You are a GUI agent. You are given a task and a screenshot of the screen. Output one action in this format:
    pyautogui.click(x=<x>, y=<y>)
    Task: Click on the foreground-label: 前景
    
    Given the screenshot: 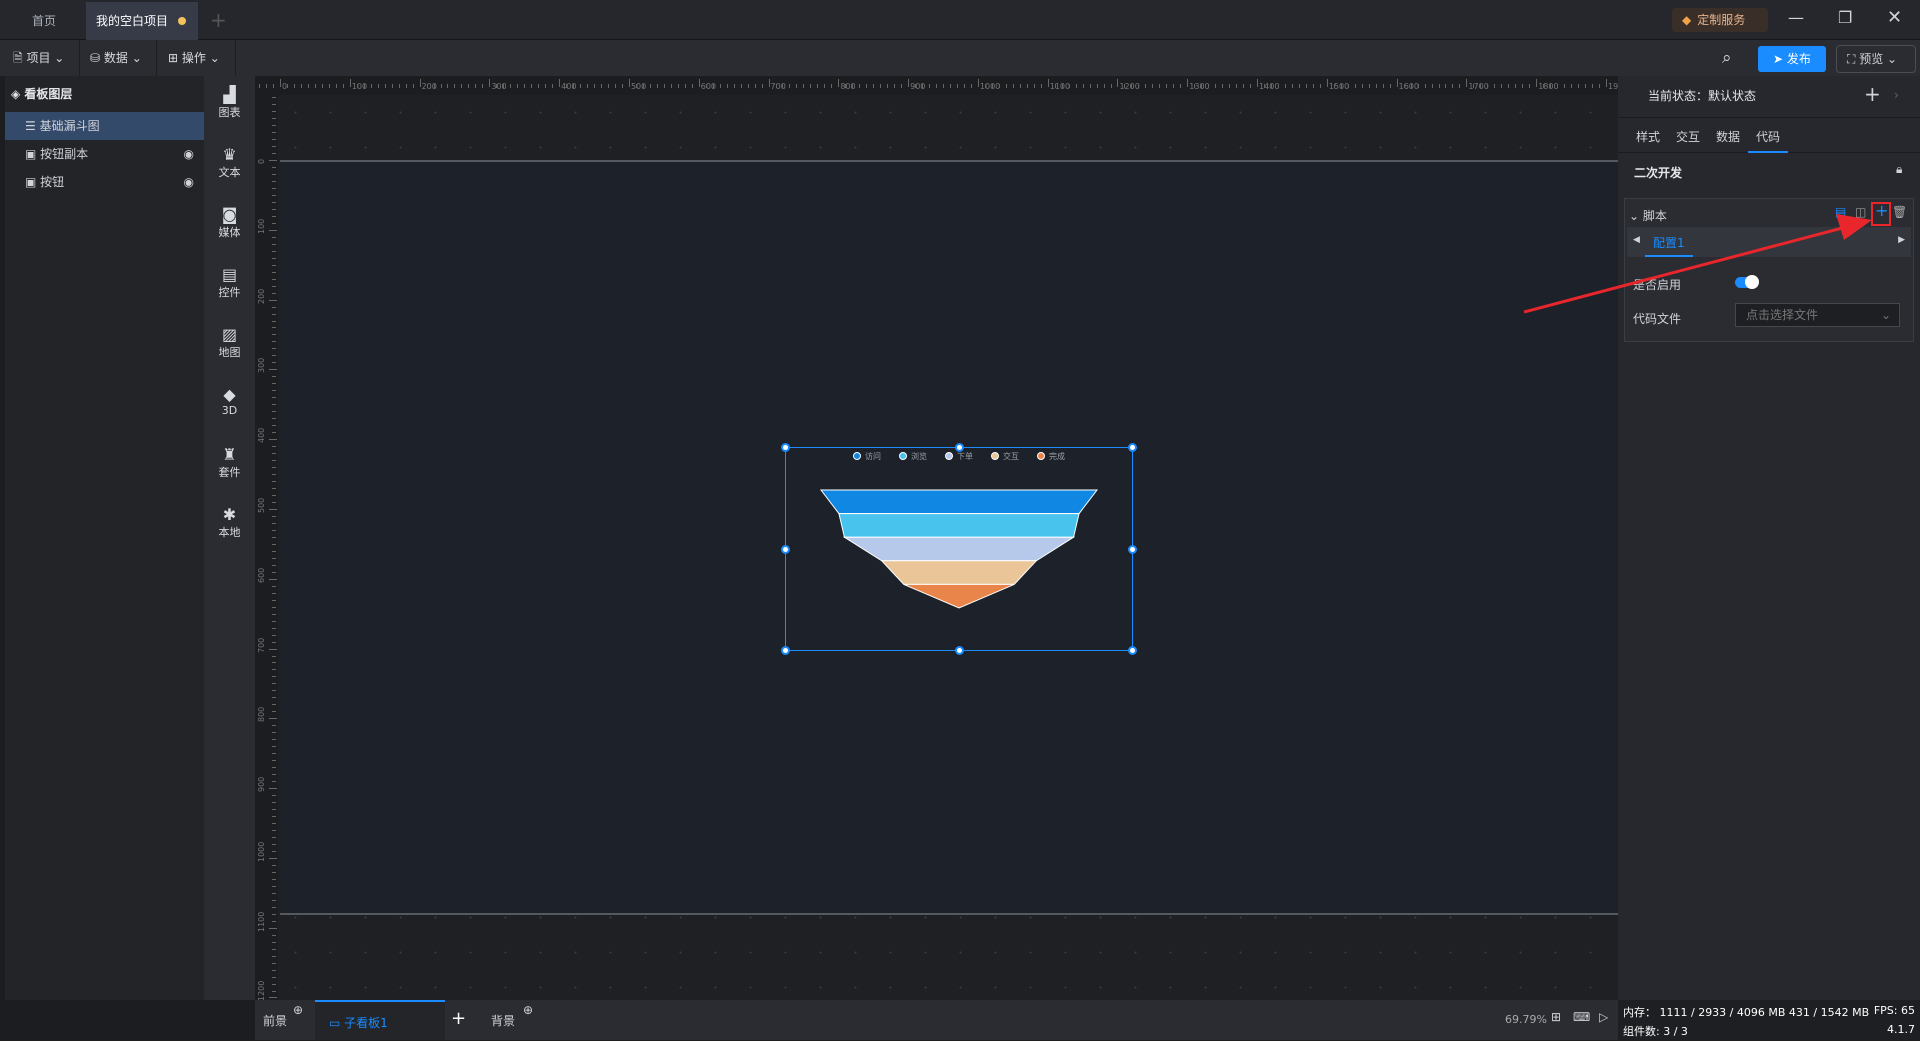 What is the action you would take?
    pyautogui.click(x=275, y=1021)
    